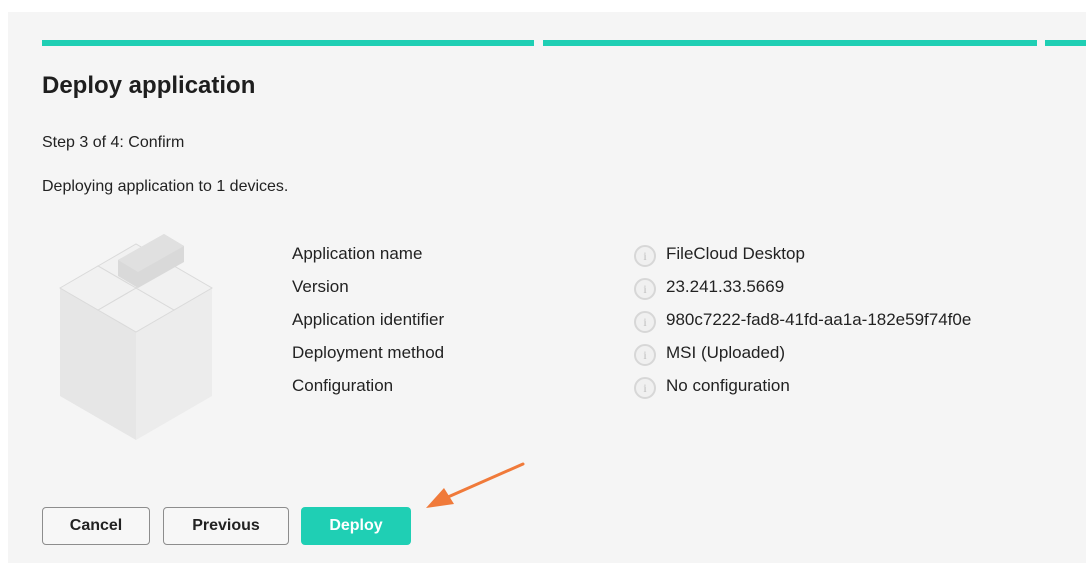  I want to click on detail-value: 23.241.33.5669, so click(725, 286).